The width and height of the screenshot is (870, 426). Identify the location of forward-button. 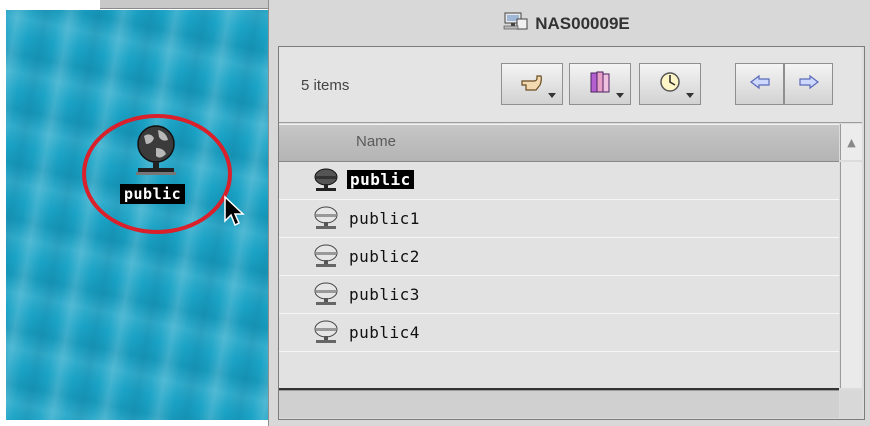
(808, 84).